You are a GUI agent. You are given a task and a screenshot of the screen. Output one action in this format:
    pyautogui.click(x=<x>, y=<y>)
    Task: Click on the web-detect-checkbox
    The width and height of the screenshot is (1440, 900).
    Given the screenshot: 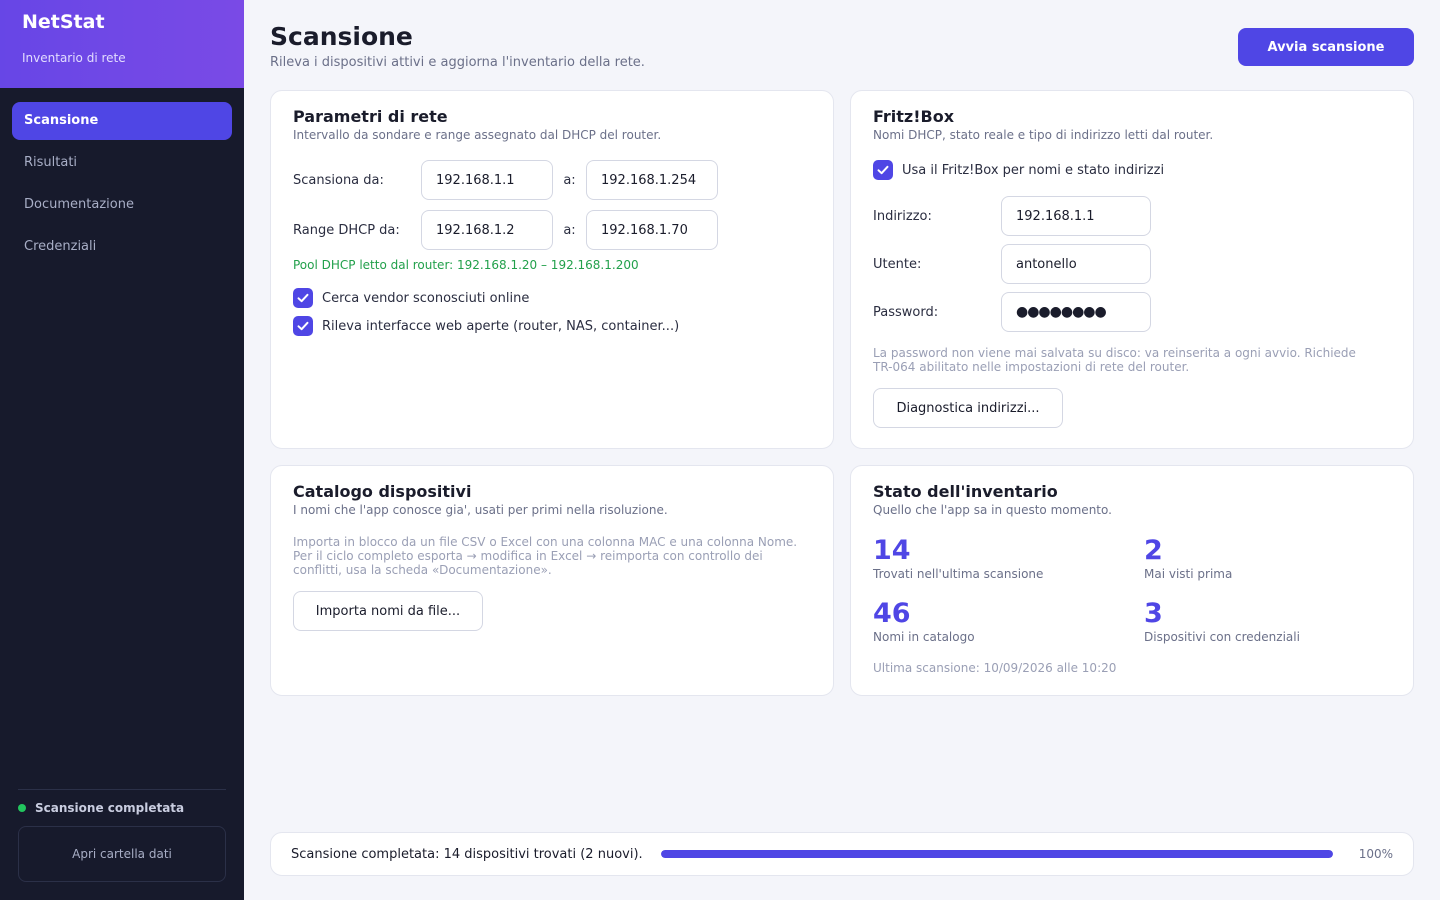 What is the action you would take?
    pyautogui.click(x=303, y=326)
    